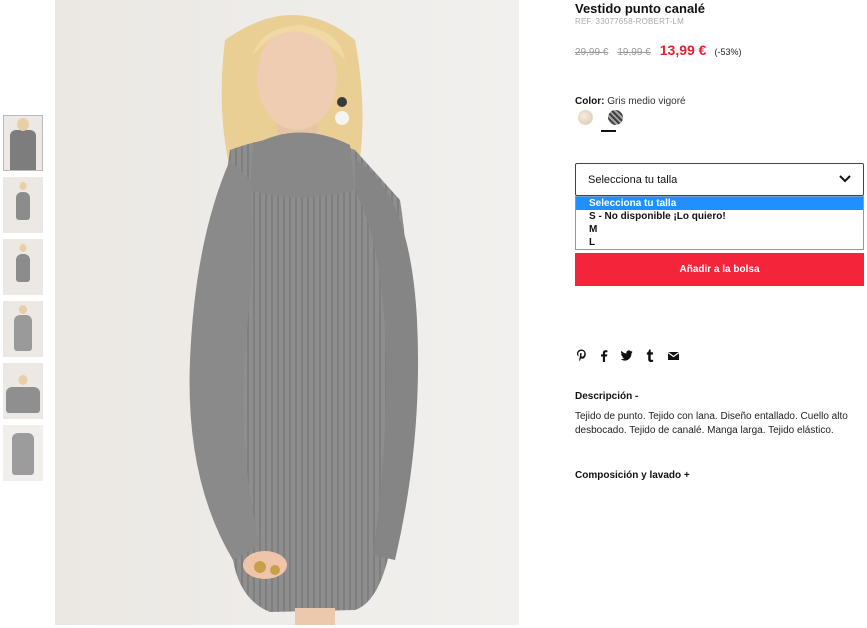 The height and width of the screenshot is (628, 867). What do you see at coordinates (615, 117) in the screenshot?
I see `color-swatch-grey` at bounding box center [615, 117].